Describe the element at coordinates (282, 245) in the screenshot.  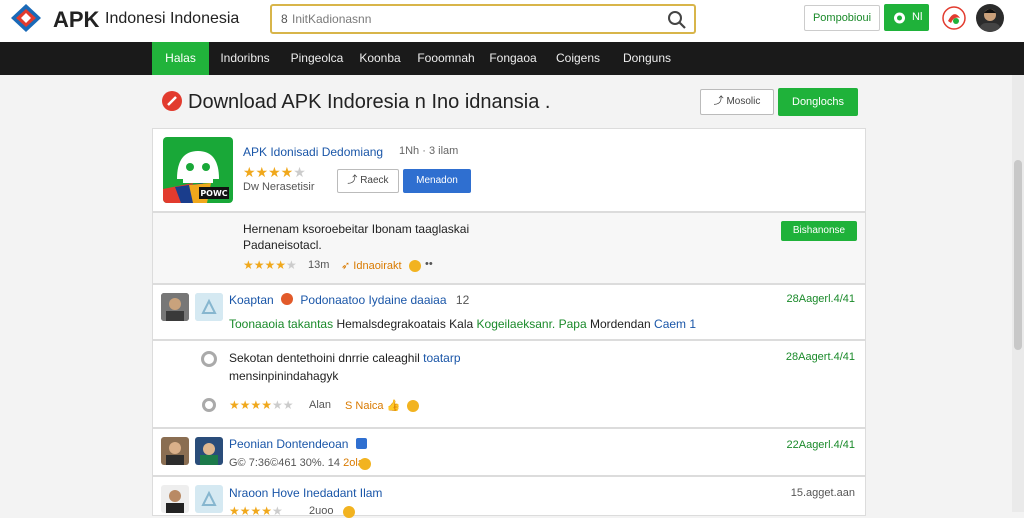
I see `description-line-2: Padaneisotacl.` at that location.